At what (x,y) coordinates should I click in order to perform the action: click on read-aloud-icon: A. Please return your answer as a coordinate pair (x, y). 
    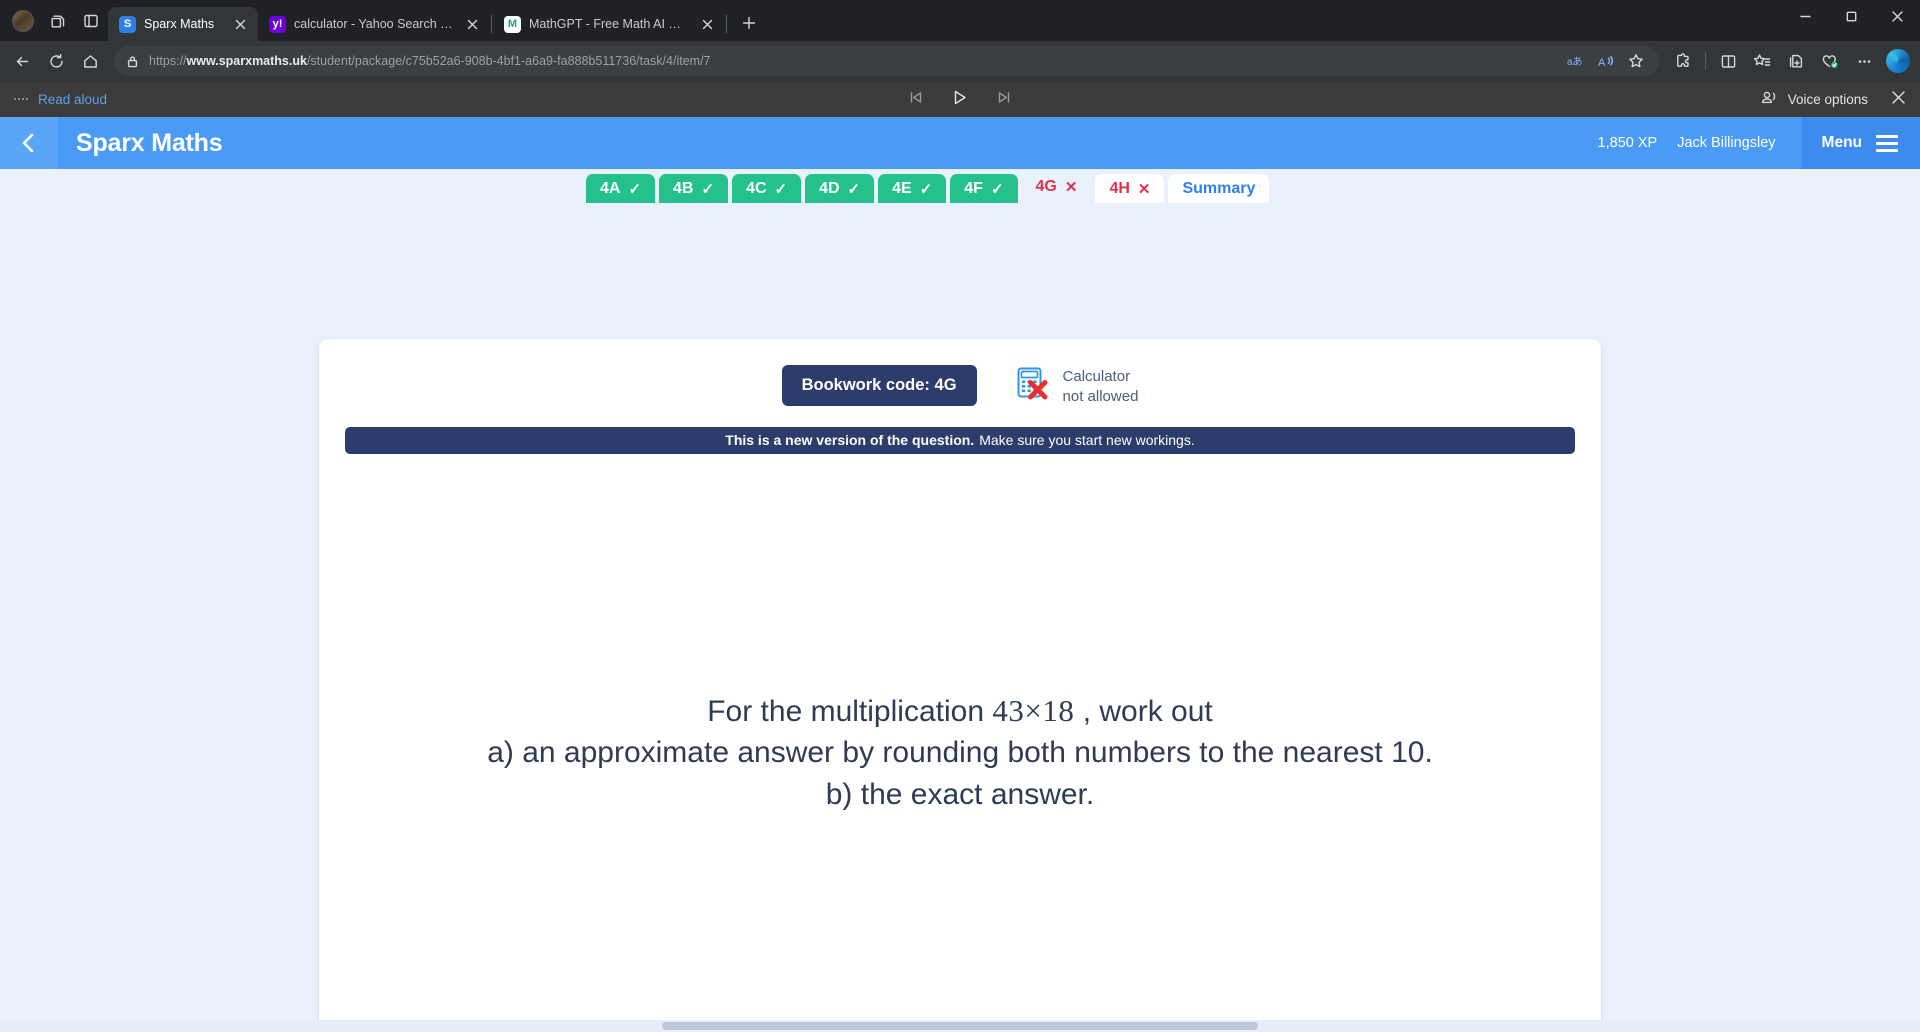
    Looking at the image, I should click on (1606, 61).